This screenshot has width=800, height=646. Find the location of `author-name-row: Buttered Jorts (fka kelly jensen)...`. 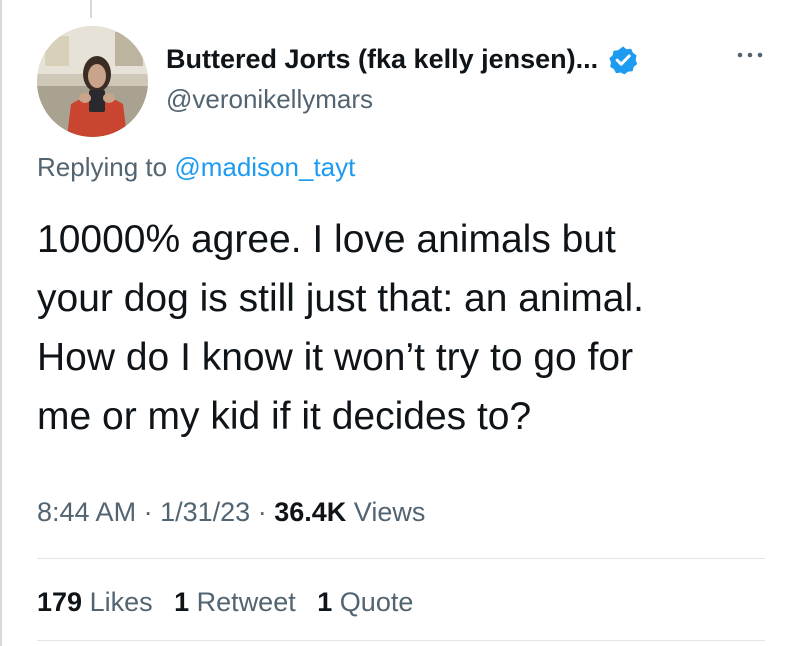

author-name-row: Buttered Jorts (fka kelly jensen)... is located at coordinates (402, 59).